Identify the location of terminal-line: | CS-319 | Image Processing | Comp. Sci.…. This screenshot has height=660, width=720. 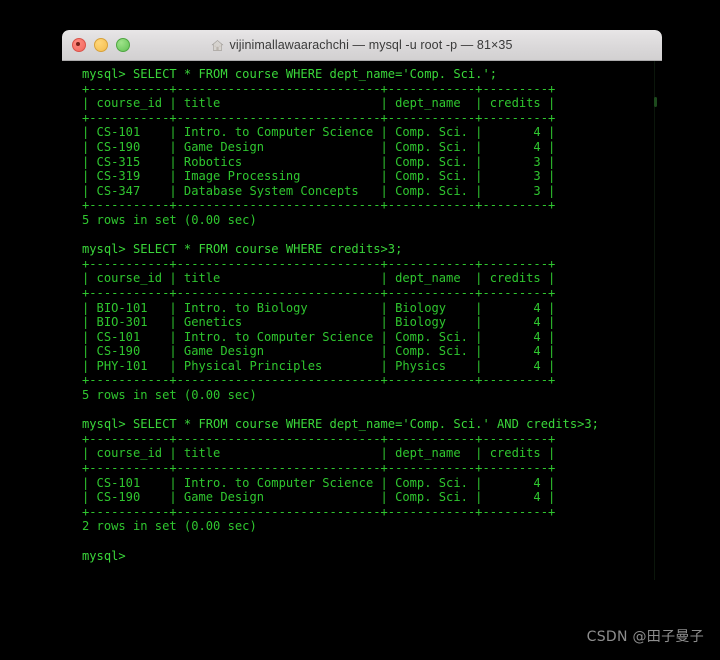
(319, 176).